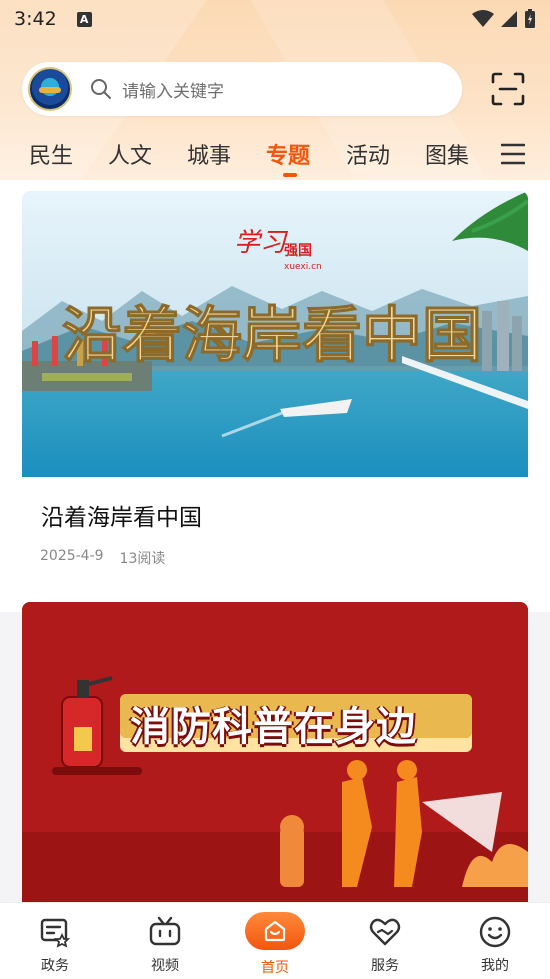 The width and height of the screenshot is (550, 979). What do you see at coordinates (55, 933) in the screenshot?
I see `gov-affairs-icon` at bounding box center [55, 933].